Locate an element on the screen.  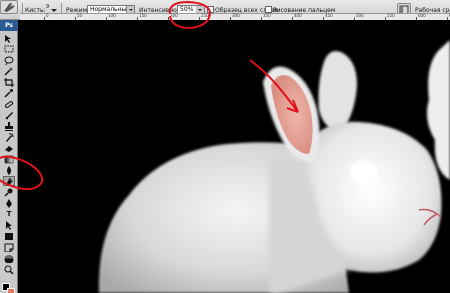
mode-value: Нормальный is located at coordinates (110, 9).